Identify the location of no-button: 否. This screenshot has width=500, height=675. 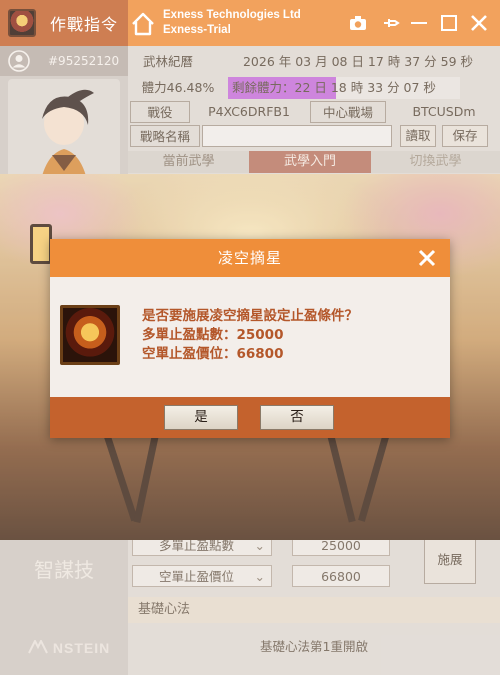
(297, 417).